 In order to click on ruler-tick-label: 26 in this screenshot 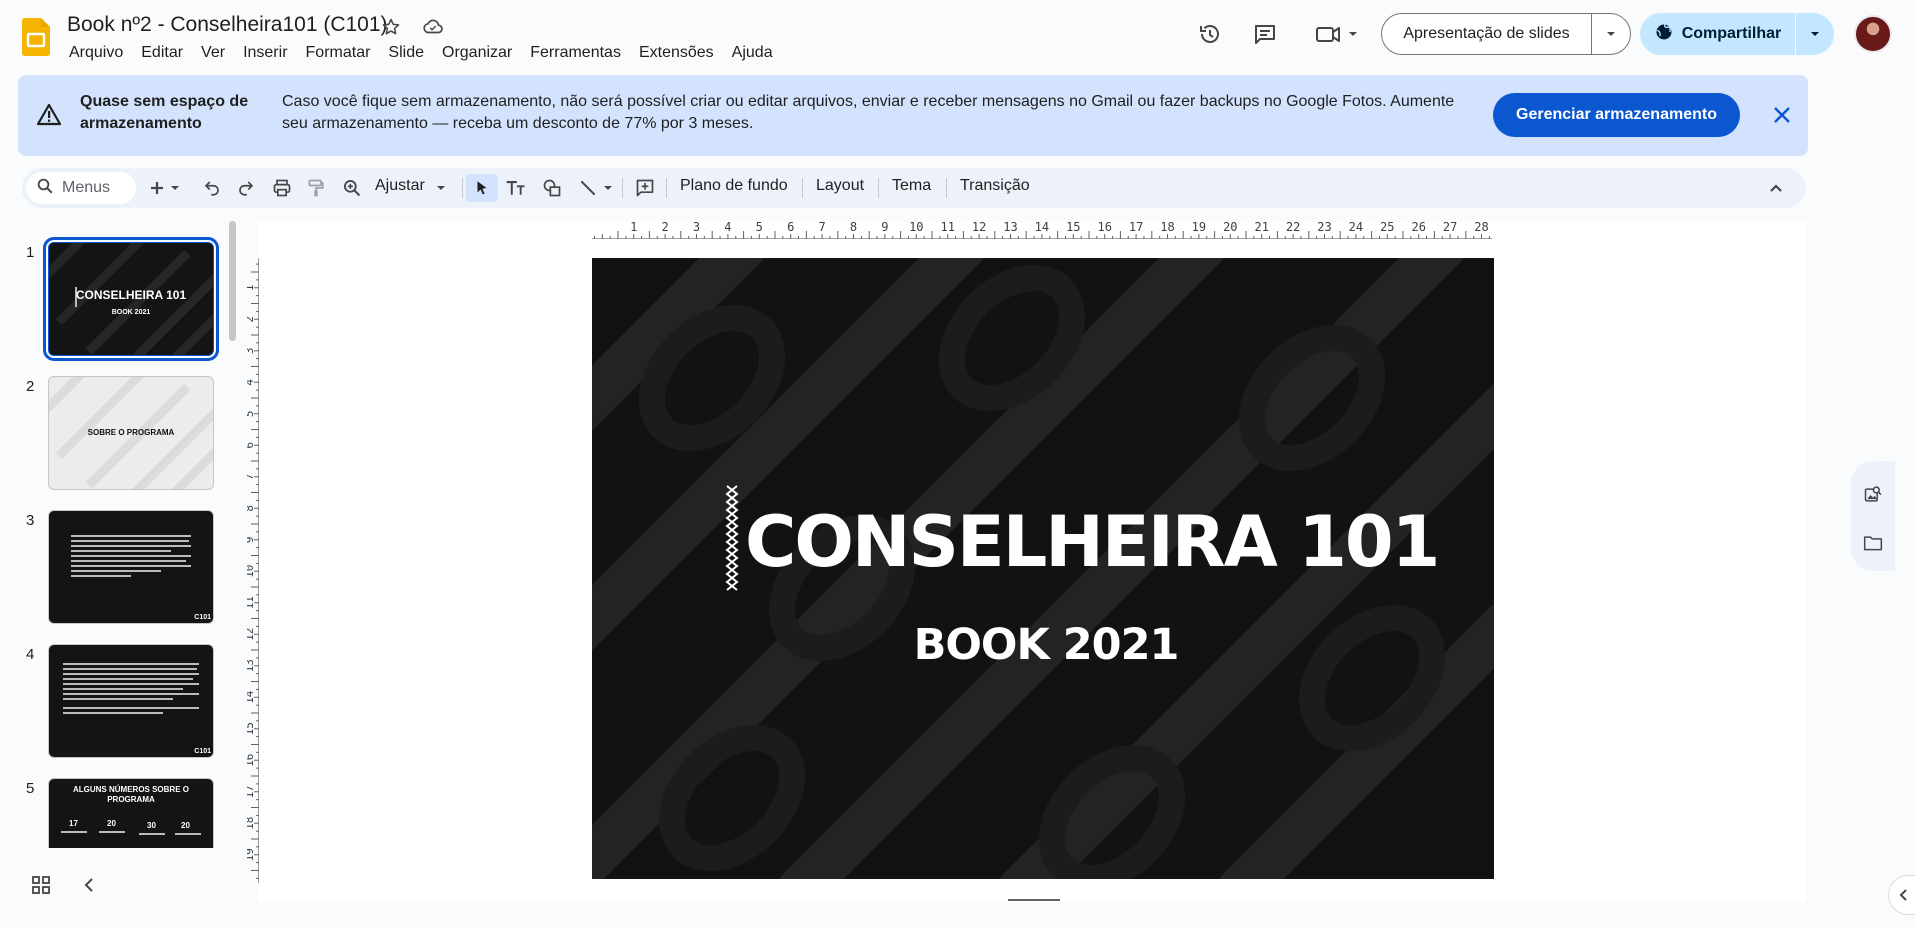, I will do `click(1418, 227)`.